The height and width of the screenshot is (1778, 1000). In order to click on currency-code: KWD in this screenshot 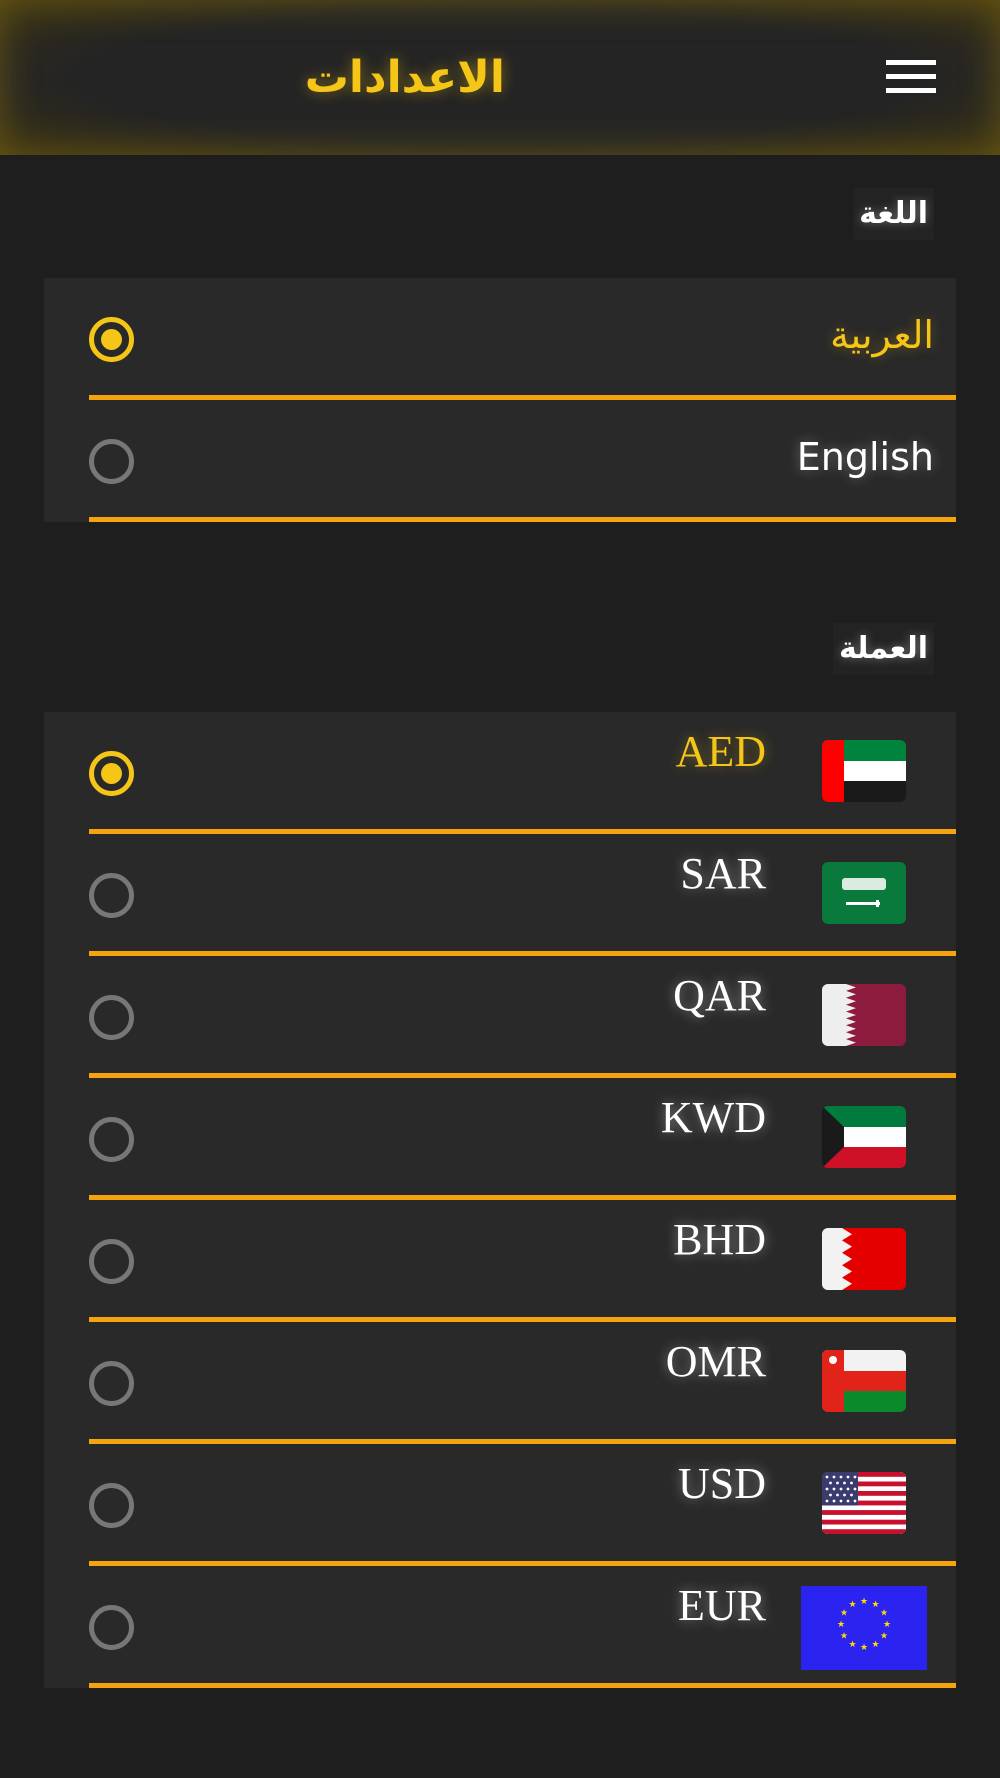, I will do `click(713, 1117)`.